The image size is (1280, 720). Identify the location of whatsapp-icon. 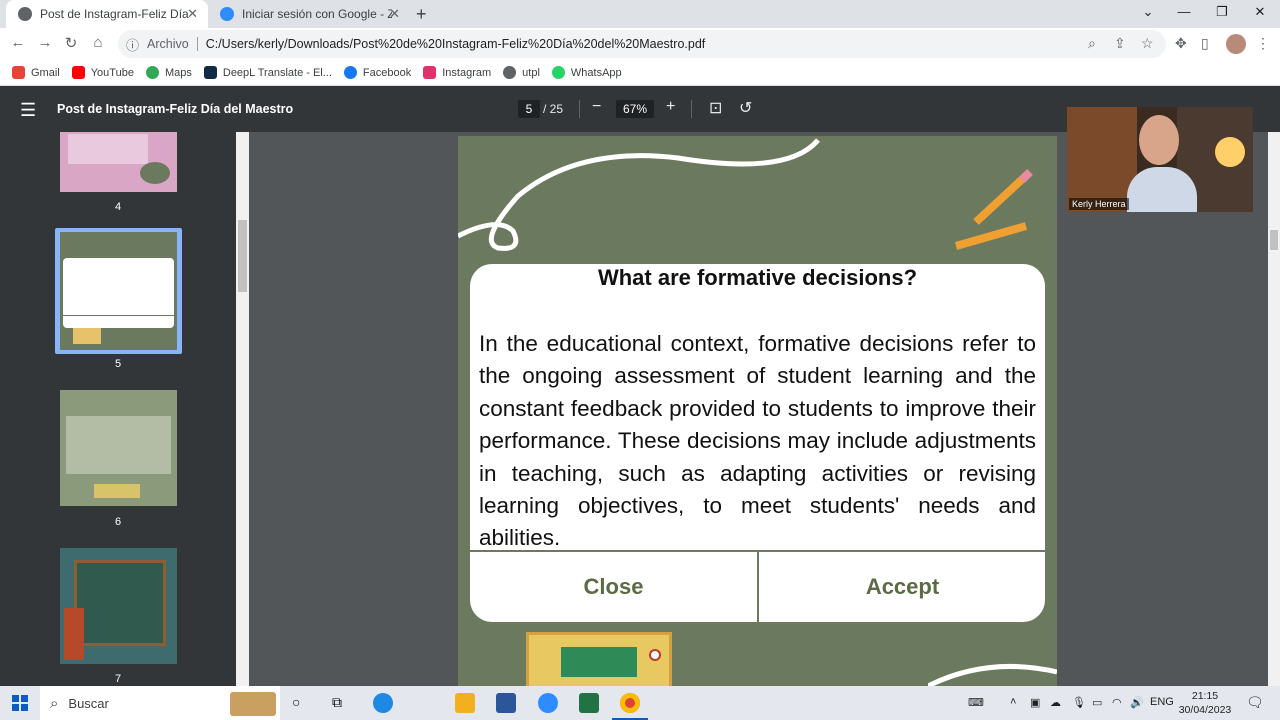
(558, 72).